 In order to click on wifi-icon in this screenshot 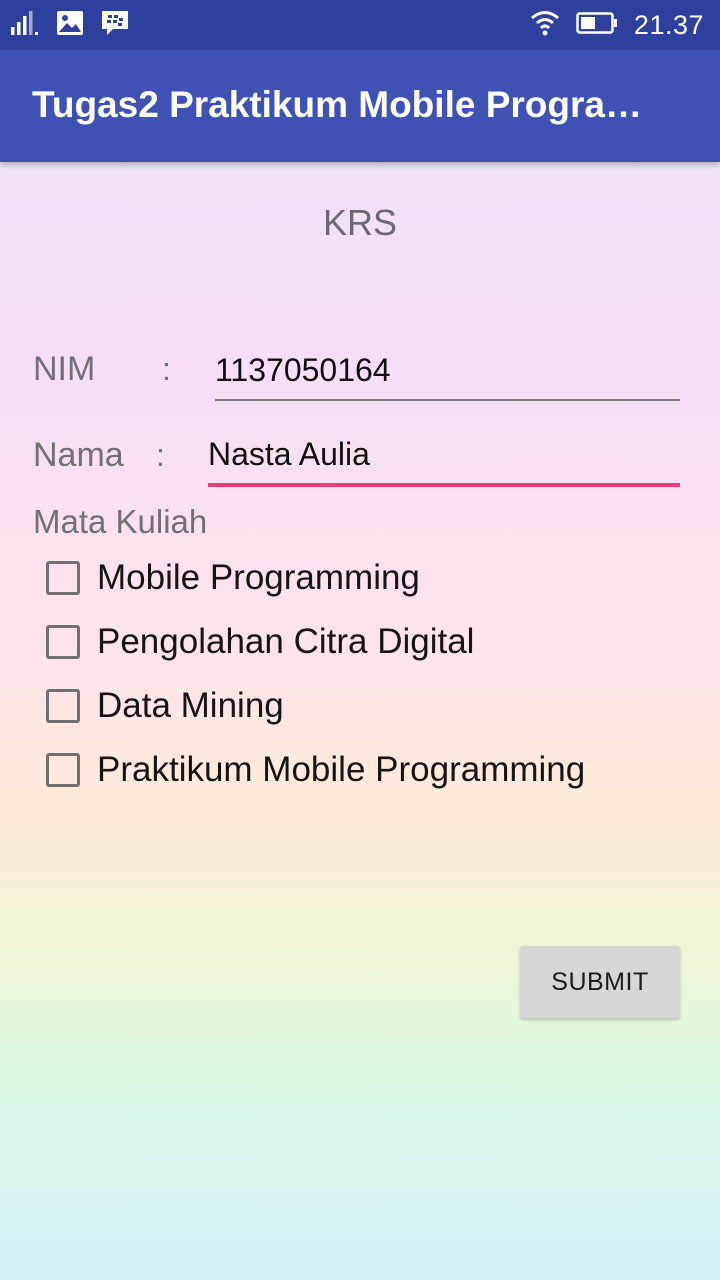, I will do `click(545, 25)`.